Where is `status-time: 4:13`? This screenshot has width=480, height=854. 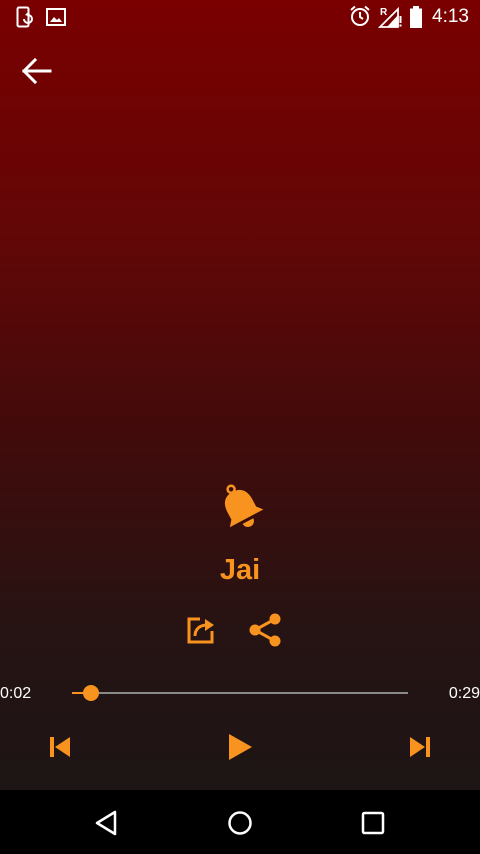 status-time: 4:13 is located at coordinates (450, 16).